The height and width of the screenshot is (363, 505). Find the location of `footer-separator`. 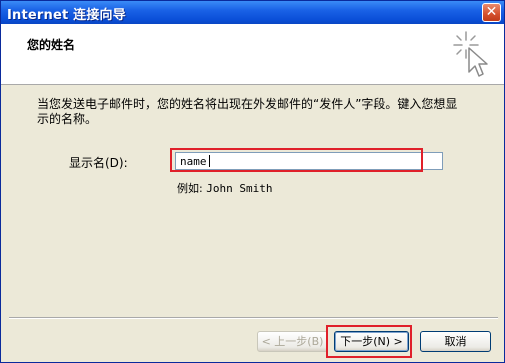

footer-separator is located at coordinates (253, 318).